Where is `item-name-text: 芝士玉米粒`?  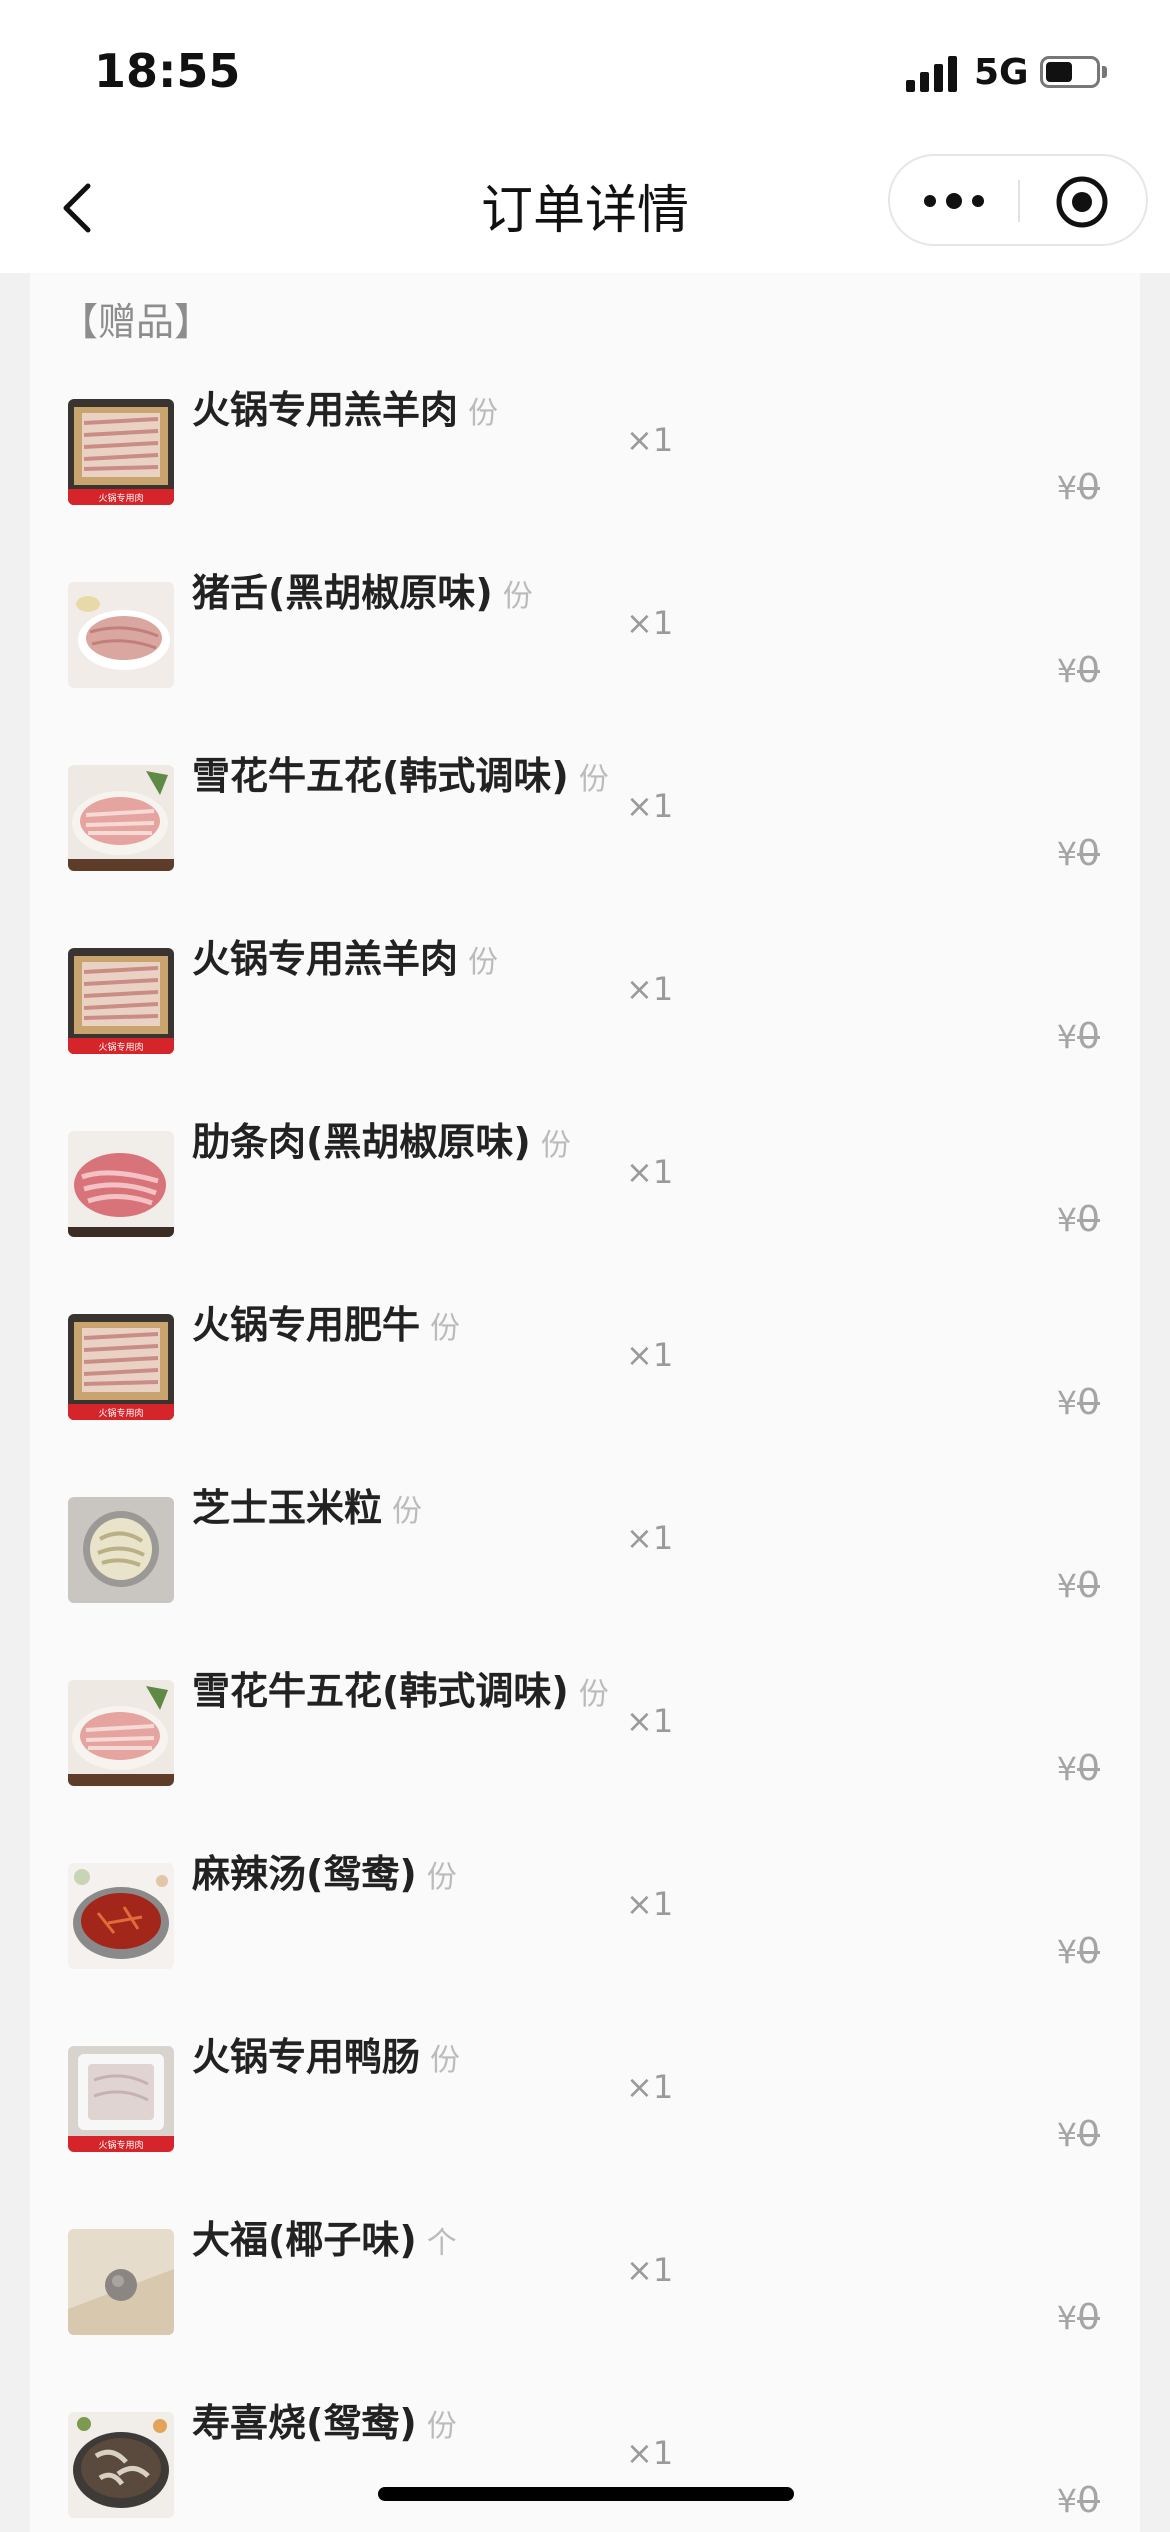
item-name-text: 芝士玉米粒 is located at coordinates (287, 1508).